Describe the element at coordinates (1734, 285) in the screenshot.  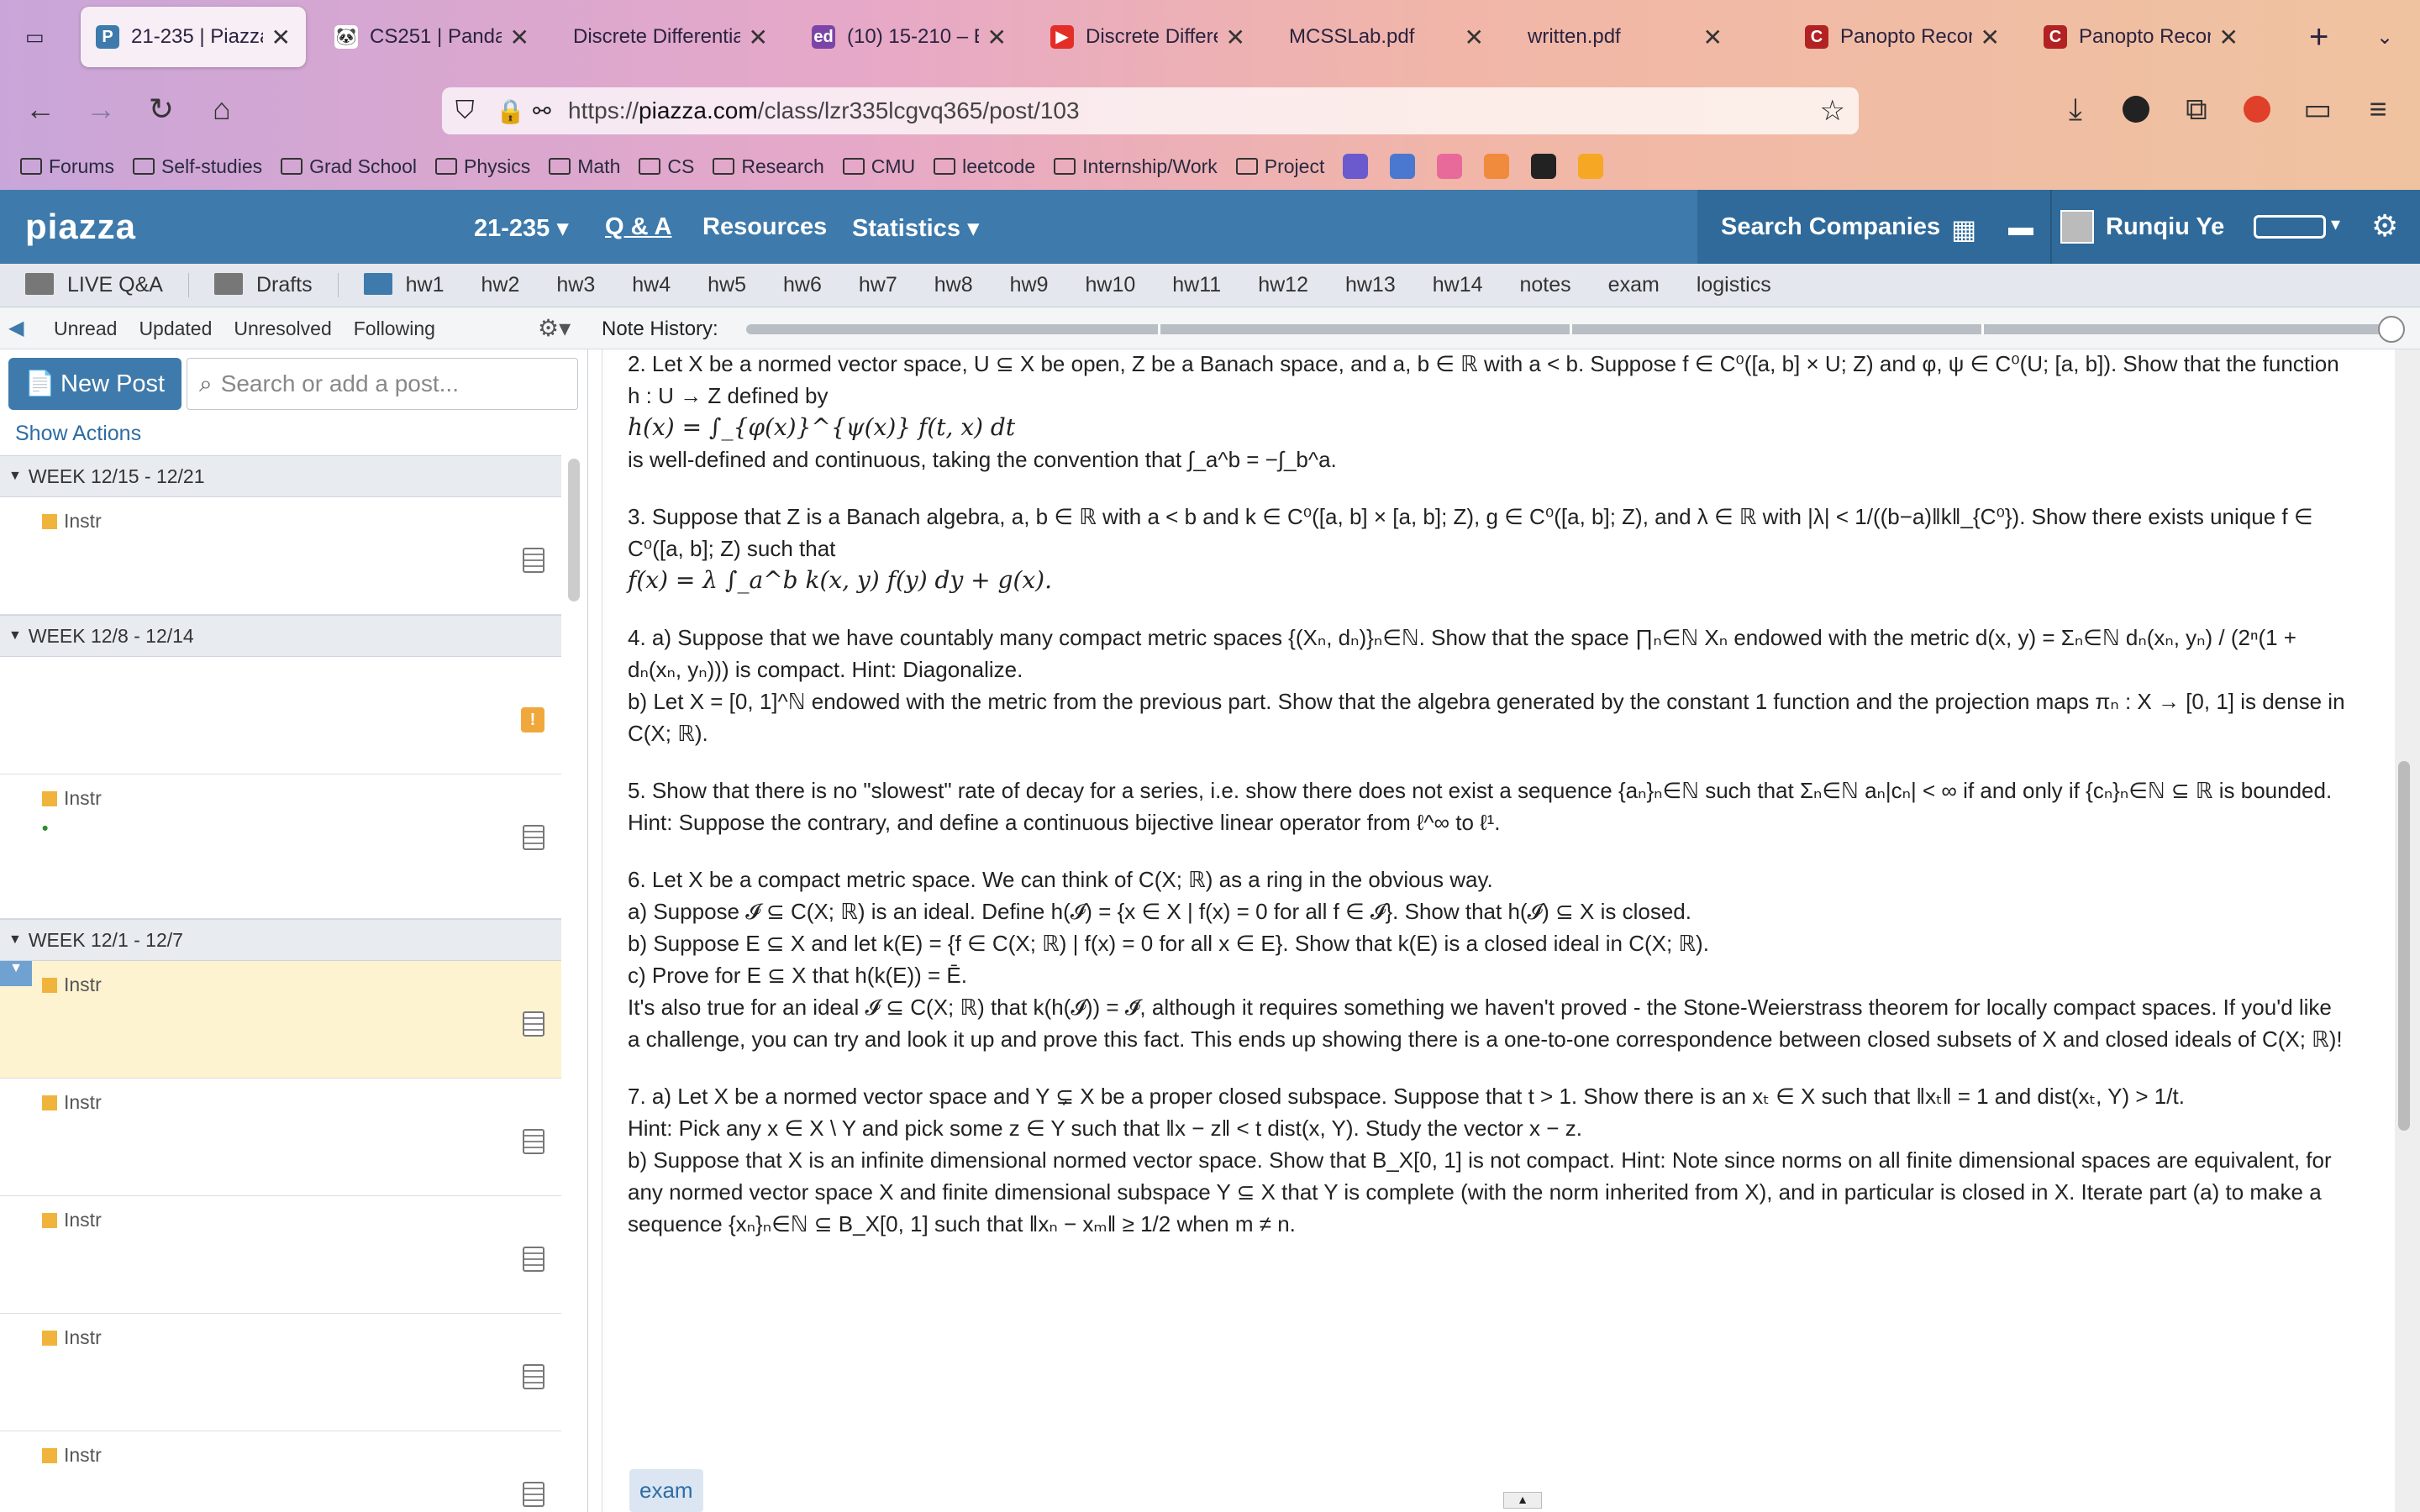
I see `folder-logistics: logistics` at that location.